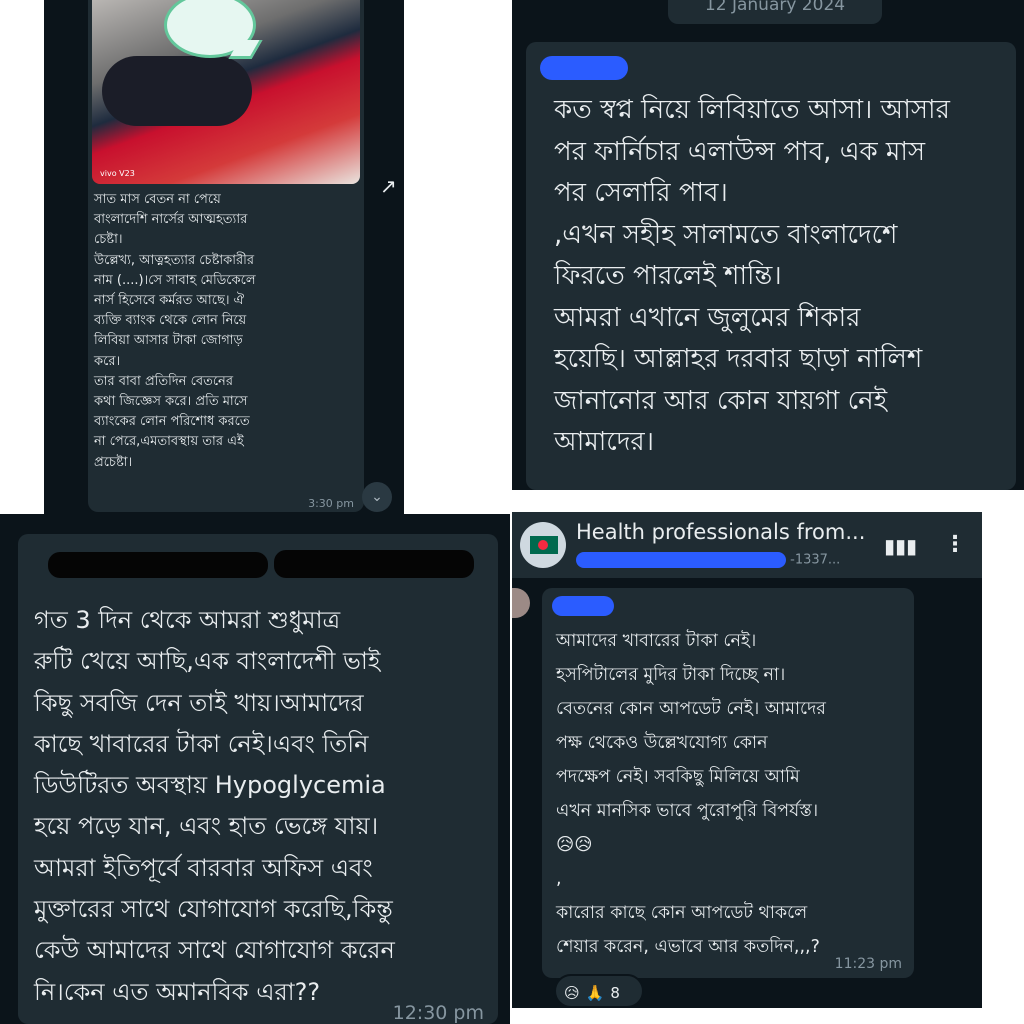 The height and width of the screenshot is (1024, 1024). I want to click on pray-emoji: 🙏, so click(595, 993).